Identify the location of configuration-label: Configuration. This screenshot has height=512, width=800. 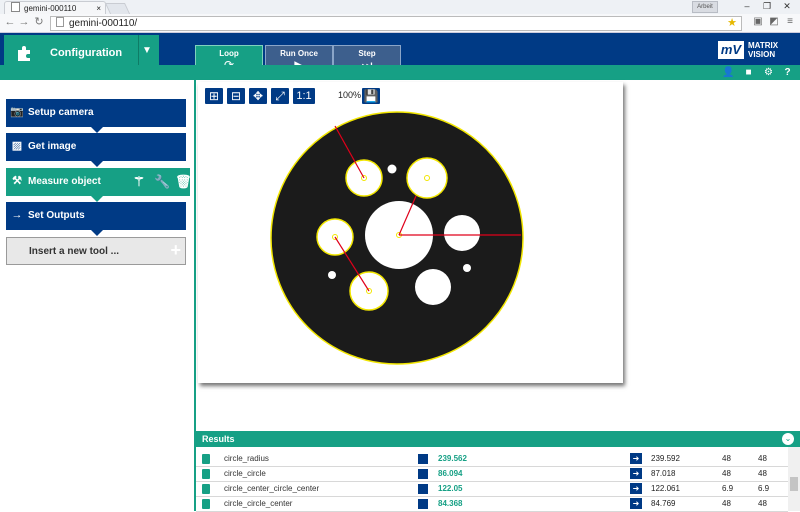
(86, 53).